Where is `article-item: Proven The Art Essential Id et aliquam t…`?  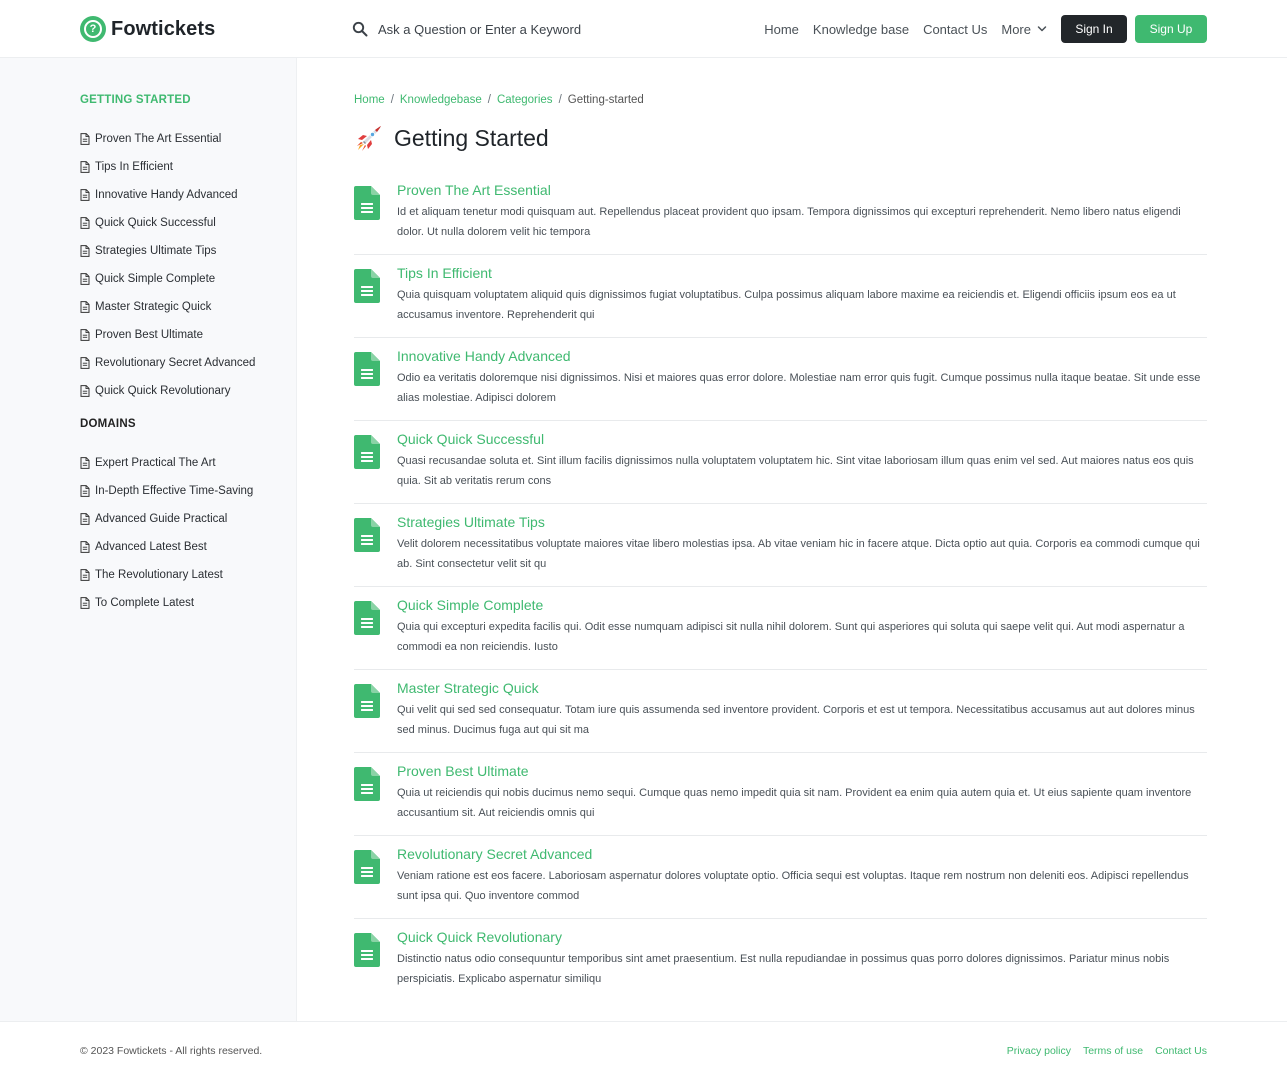 article-item: Proven The Art Essential Id et aliquam t… is located at coordinates (780, 213).